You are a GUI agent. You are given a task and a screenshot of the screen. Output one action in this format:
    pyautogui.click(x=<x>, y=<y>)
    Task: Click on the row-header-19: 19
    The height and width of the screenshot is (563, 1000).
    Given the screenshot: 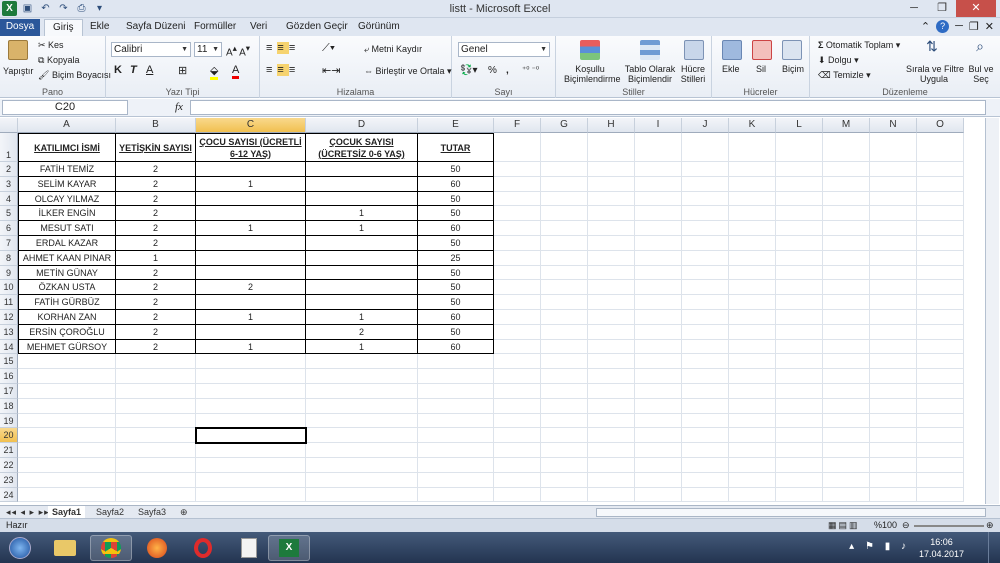 What is the action you would take?
    pyautogui.click(x=9, y=421)
    